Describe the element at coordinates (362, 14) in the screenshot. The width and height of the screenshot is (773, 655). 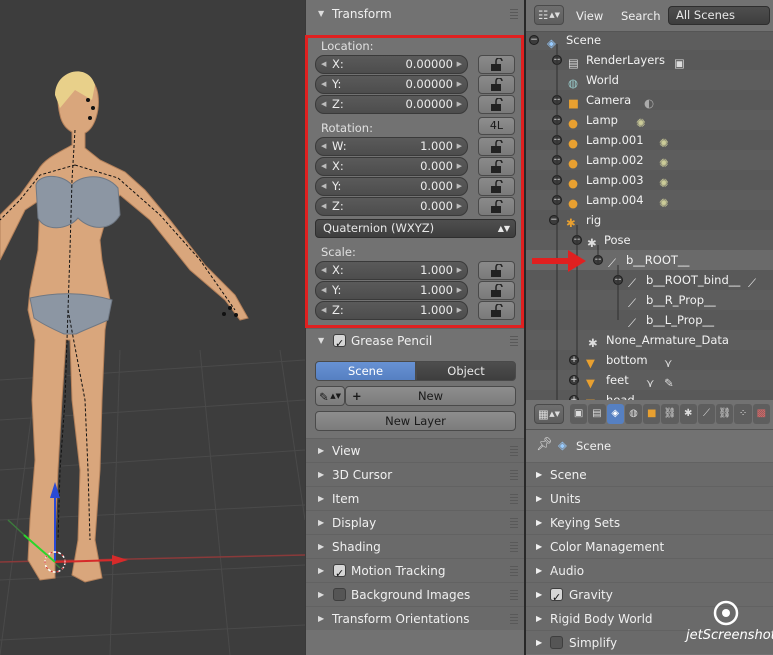
I see `transform-panel-title: Transform` at that location.